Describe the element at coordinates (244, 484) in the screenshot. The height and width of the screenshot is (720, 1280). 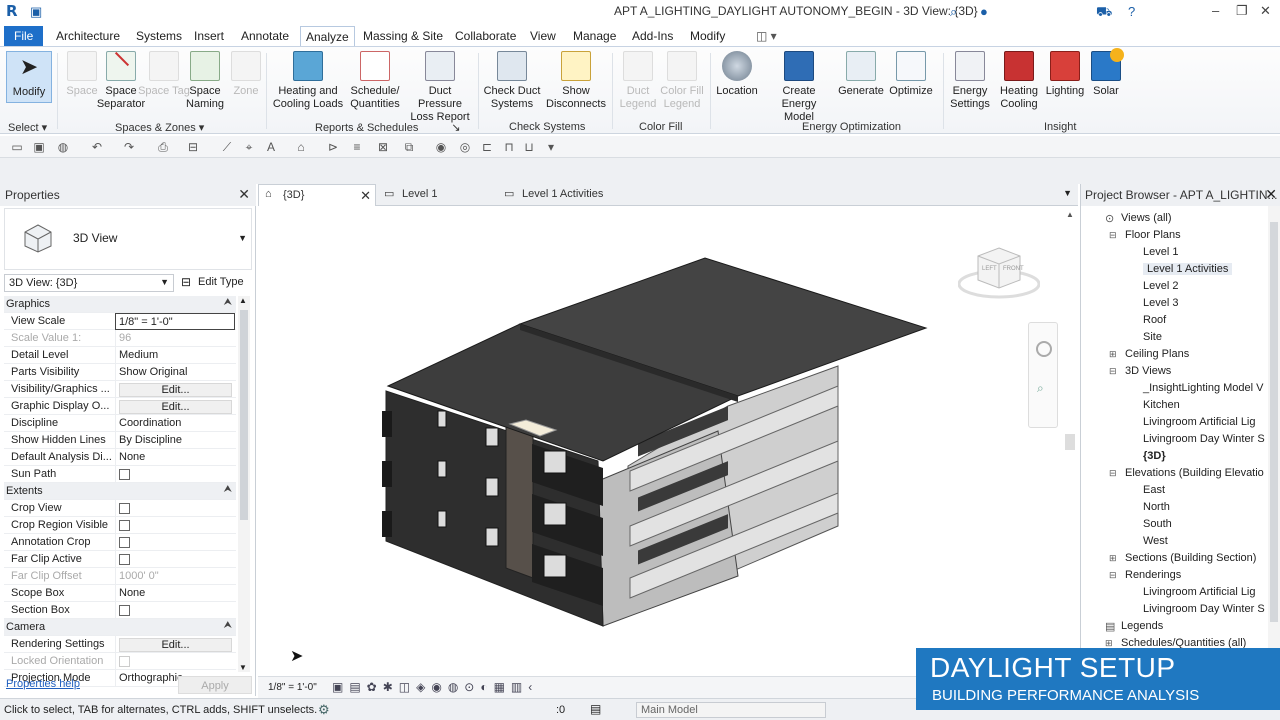
I see `properties-scrollbar: ▲ ▼` at that location.